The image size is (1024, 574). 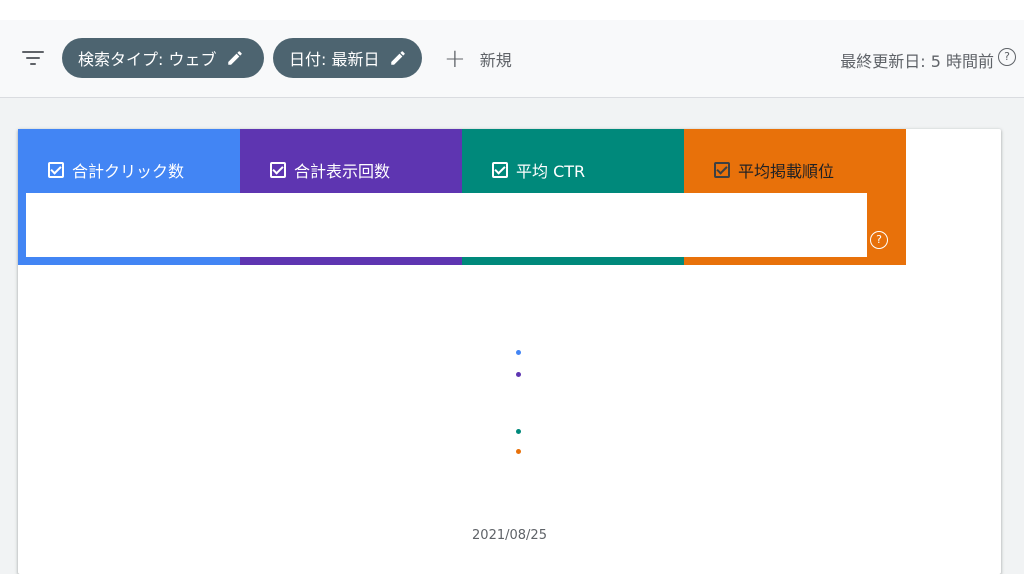 What do you see at coordinates (512, 10) in the screenshot?
I see `app-header` at bounding box center [512, 10].